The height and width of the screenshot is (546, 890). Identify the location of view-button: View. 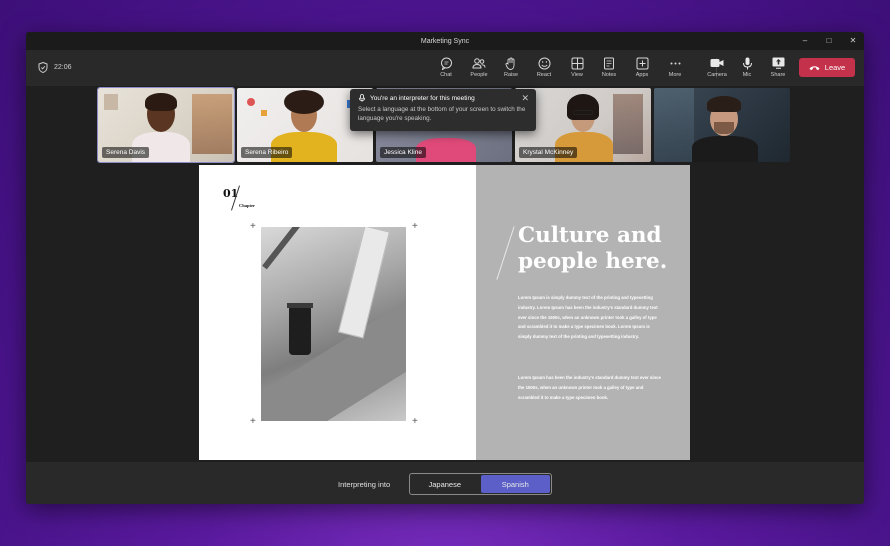
(577, 68).